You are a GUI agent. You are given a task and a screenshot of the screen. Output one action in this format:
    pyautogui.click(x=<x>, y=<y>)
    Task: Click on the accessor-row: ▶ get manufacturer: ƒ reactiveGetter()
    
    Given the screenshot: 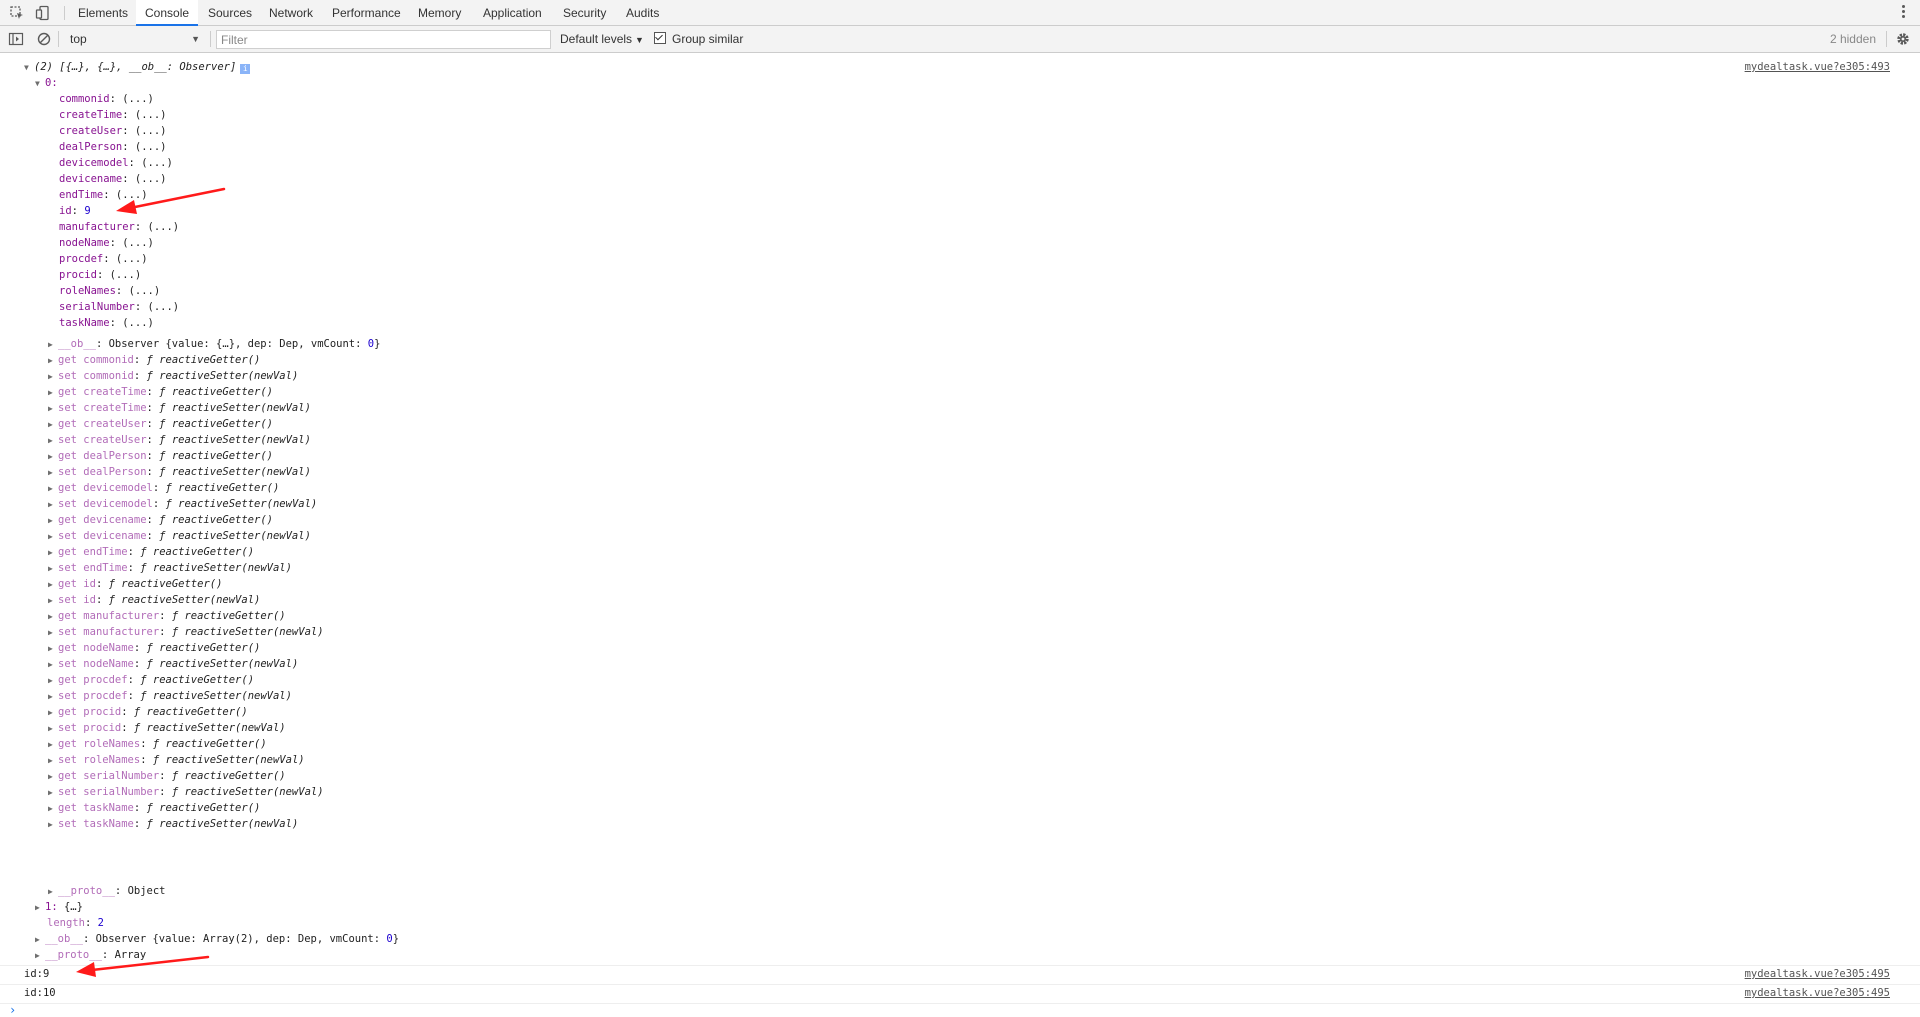 What is the action you would take?
    pyautogui.click(x=167, y=616)
    